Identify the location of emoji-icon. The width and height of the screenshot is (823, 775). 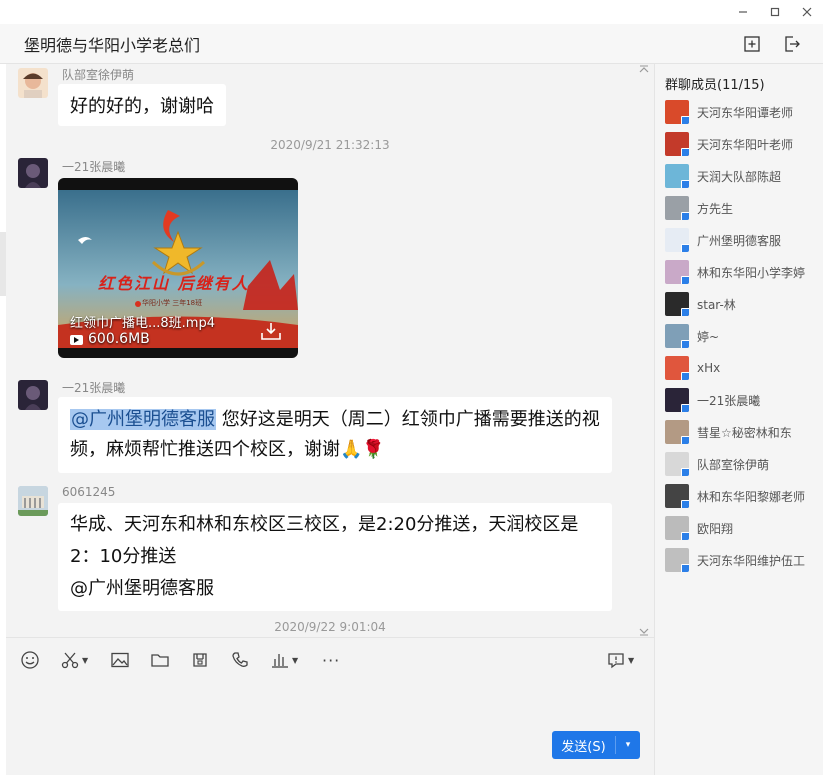
(30, 660).